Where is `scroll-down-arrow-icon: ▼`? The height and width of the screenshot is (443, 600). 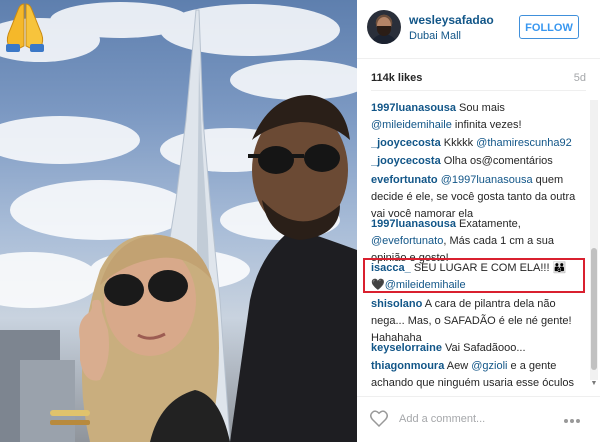 scroll-down-arrow-icon: ▼ is located at coordinates (594, 384).